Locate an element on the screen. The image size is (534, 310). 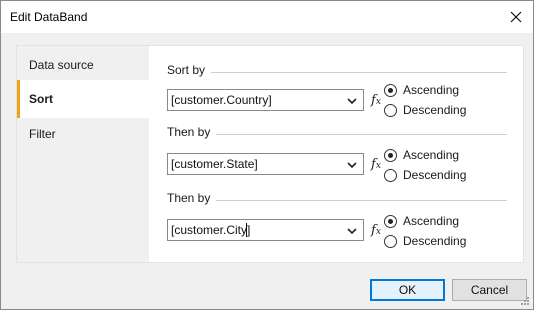
sidebar-item-sort: Sort is located at coordinates (83, 99).